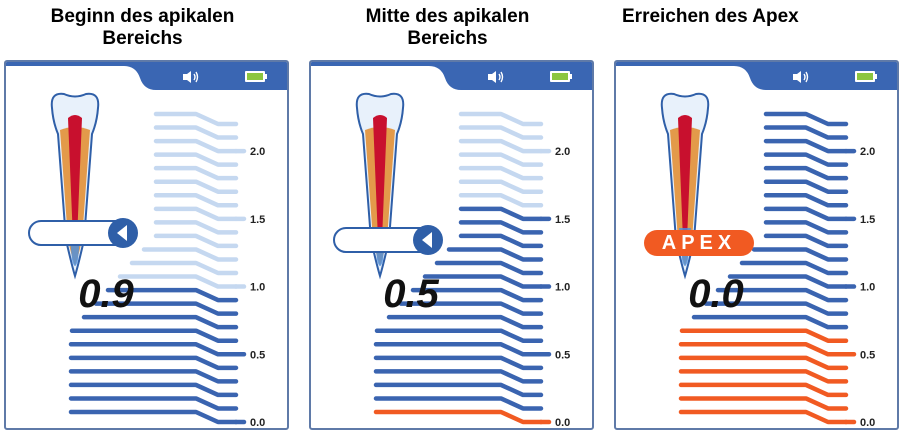  Describe the element at coordinates (710, 16) in the screenshot. I see `caption-line-1: Erreichen des Apex` at that location.